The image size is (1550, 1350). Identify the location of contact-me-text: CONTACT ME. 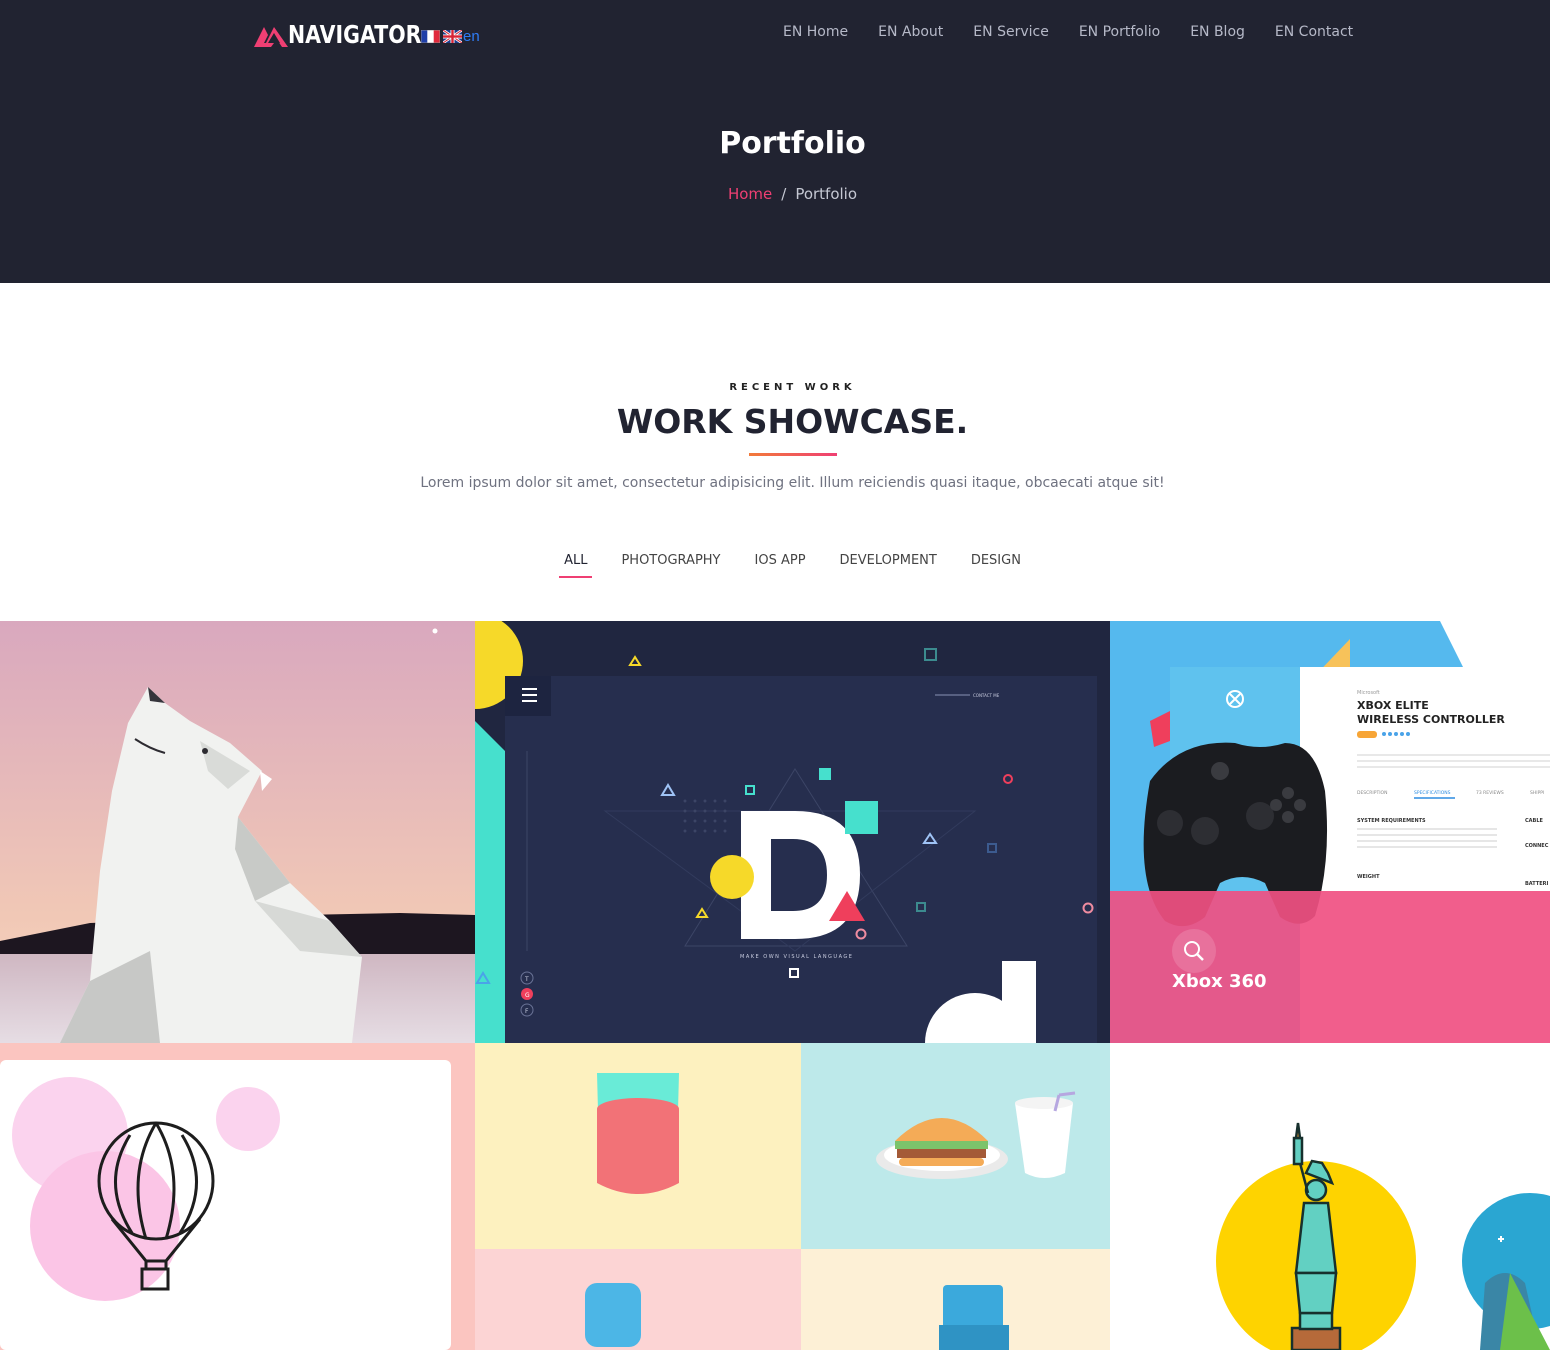
(986, 695).